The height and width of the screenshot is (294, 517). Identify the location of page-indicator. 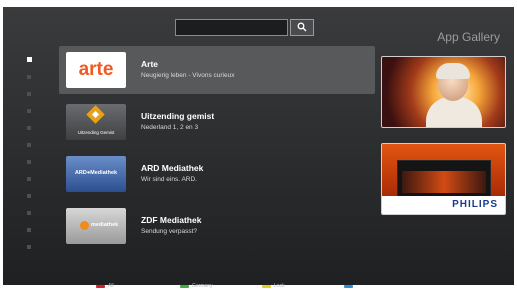
(31, 159).